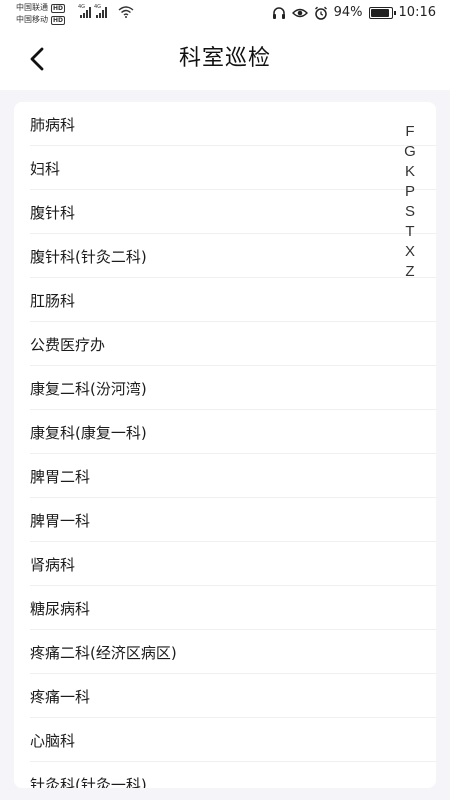 The height and width of the screenshot is (800, 450). I want to click on navigation-bar: 科室巡检, so click(225, 59).